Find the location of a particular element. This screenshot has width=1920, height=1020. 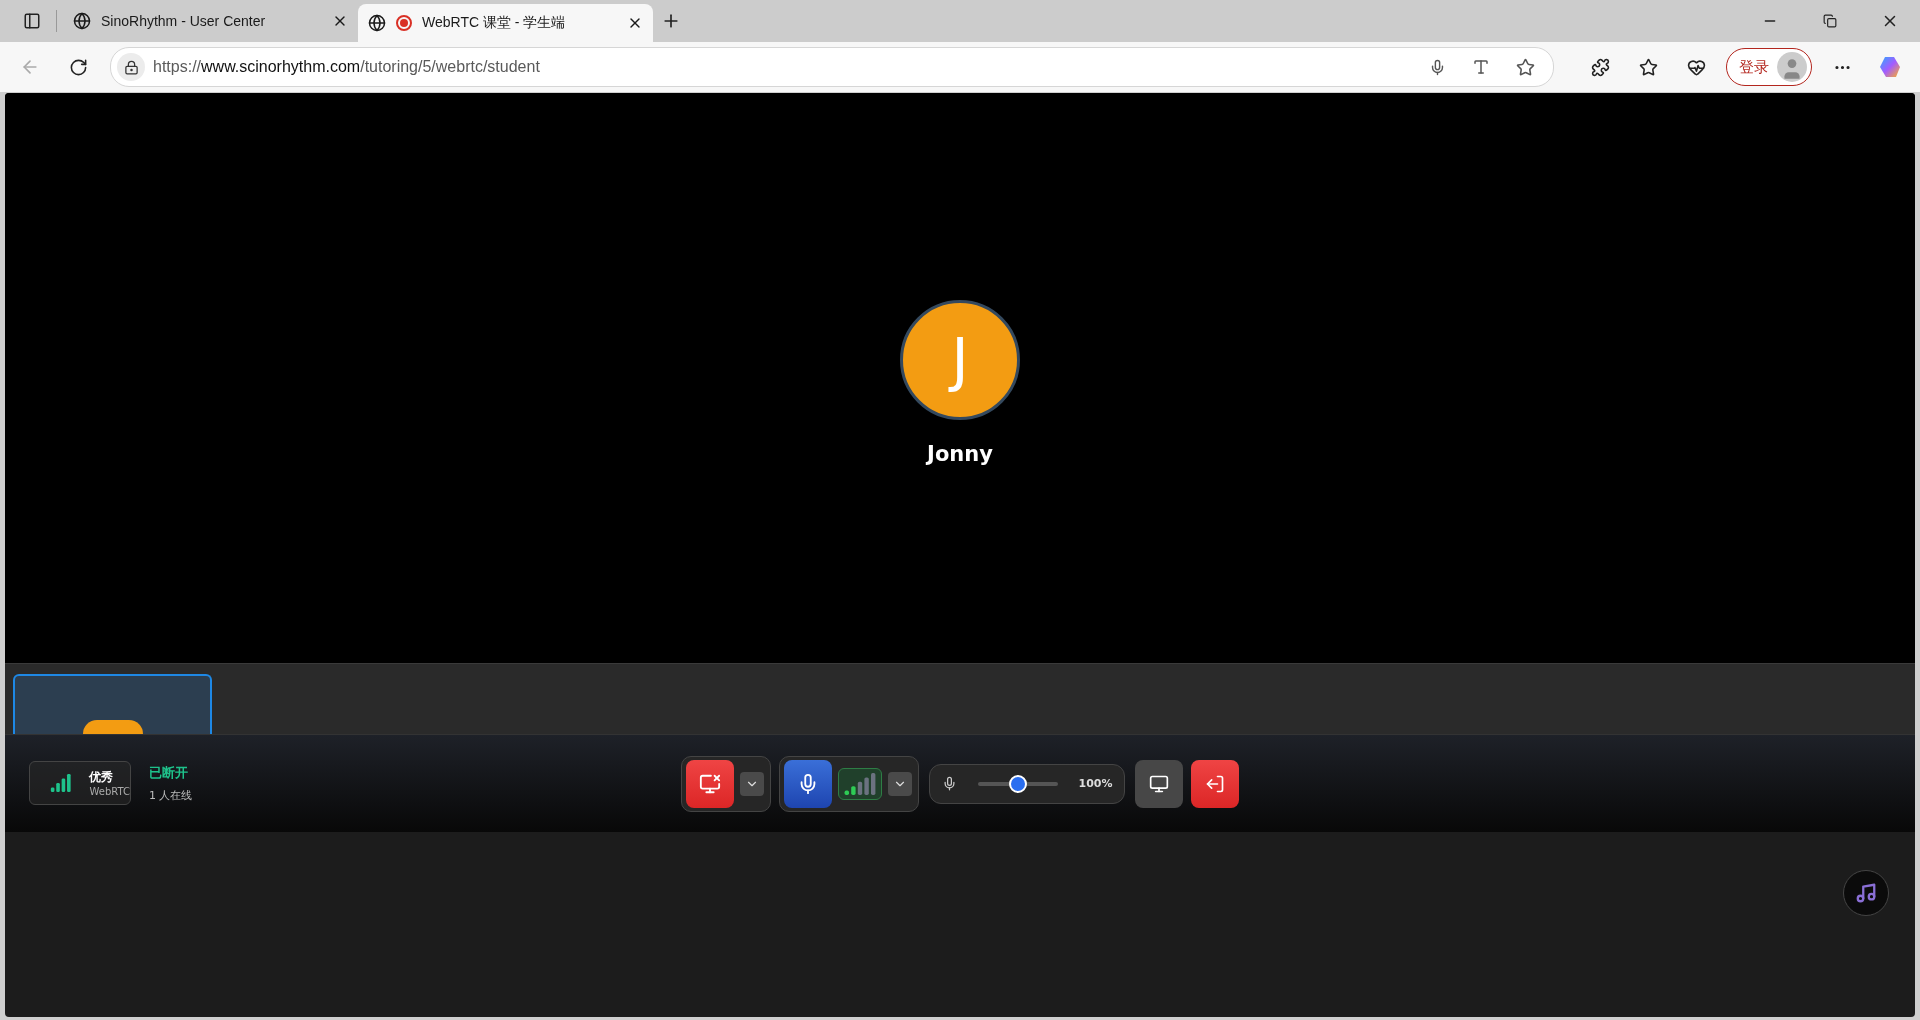

screen-button is located at coordinates (1159, 783).